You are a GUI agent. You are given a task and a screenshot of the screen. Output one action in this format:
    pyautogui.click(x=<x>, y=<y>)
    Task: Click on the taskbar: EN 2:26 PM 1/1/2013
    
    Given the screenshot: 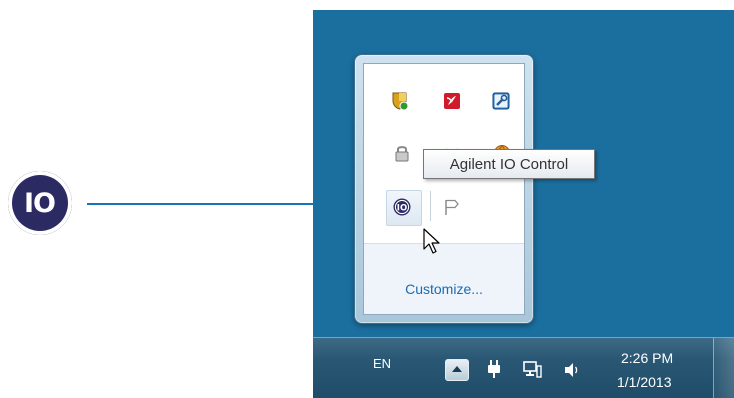 What is the action you would take?
    pyautogui.click(x=523, y=367)
    